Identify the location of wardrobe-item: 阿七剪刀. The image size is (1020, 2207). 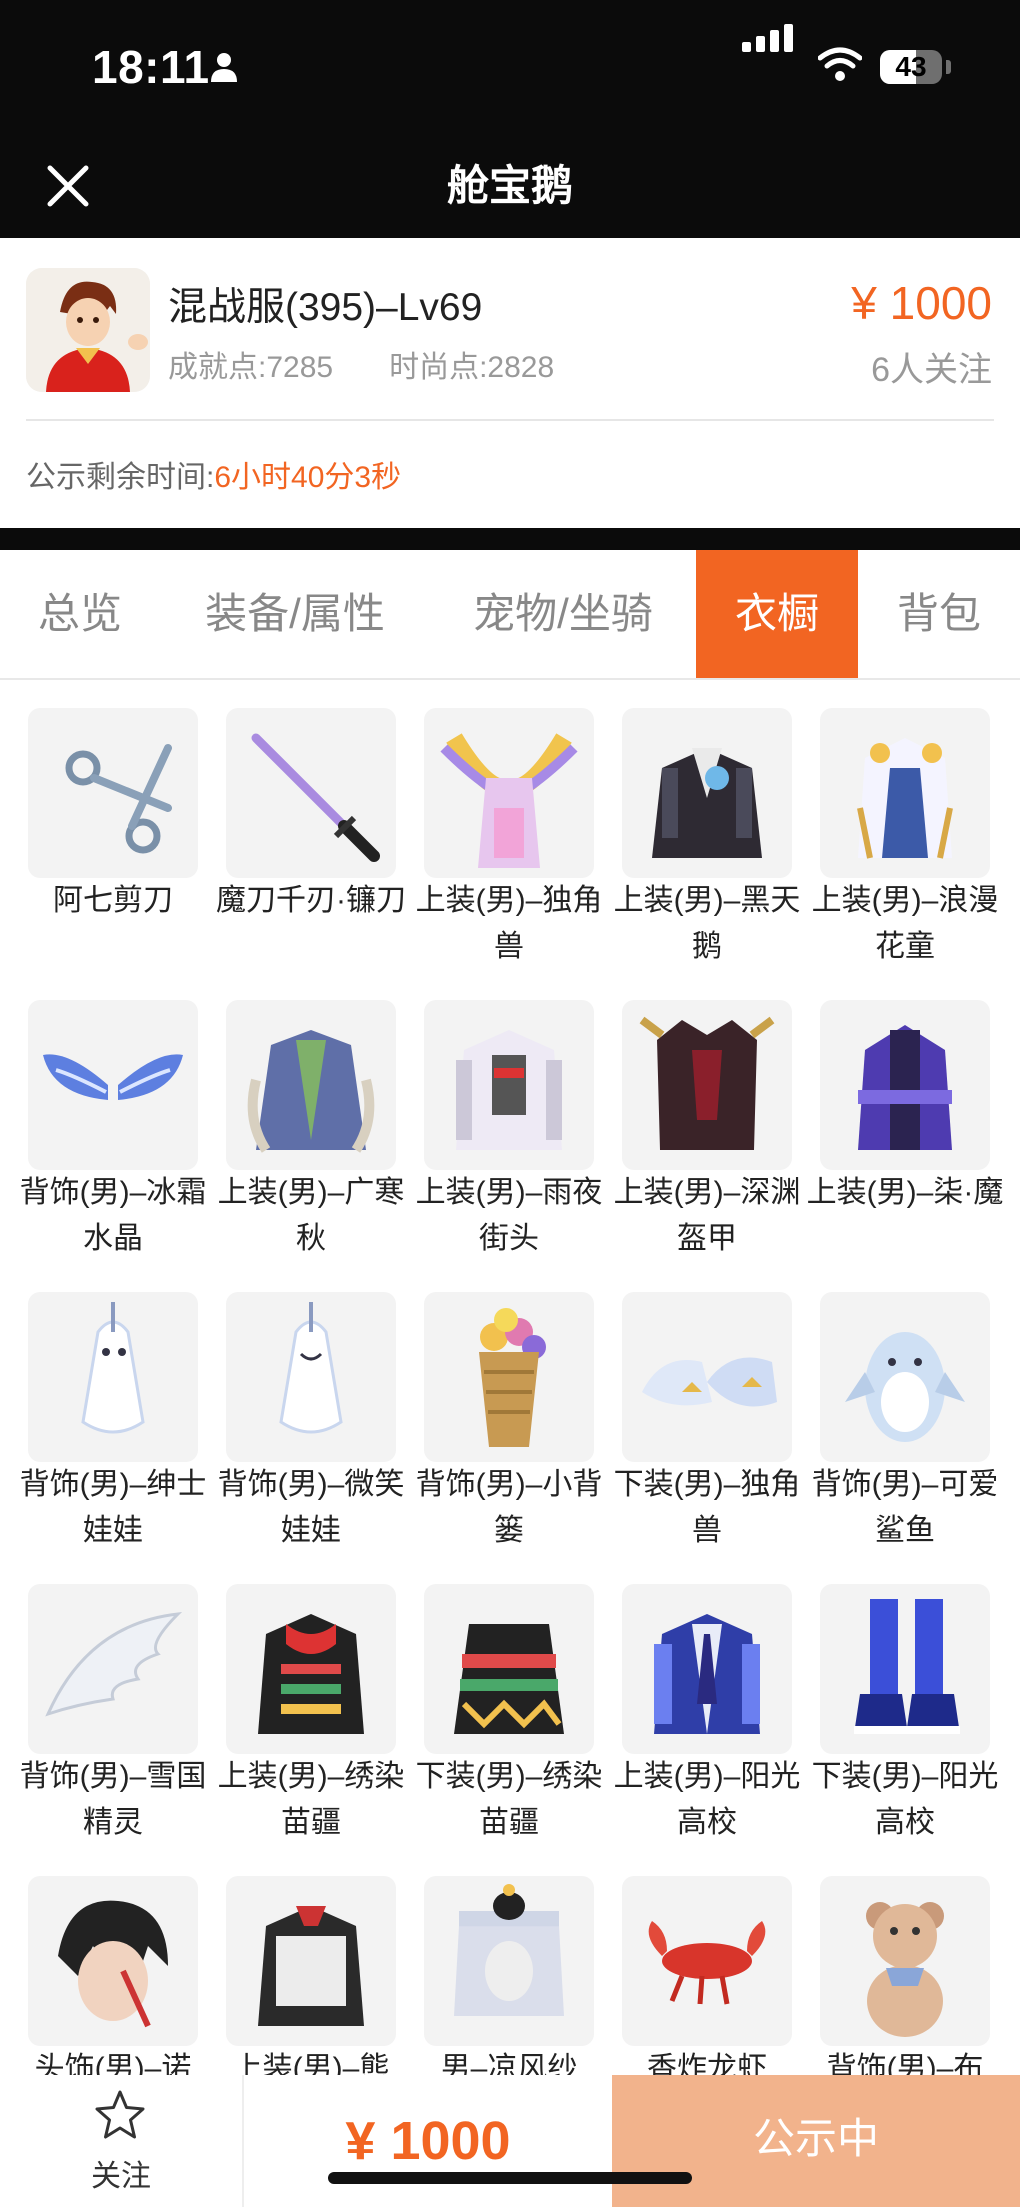
(127, 826).